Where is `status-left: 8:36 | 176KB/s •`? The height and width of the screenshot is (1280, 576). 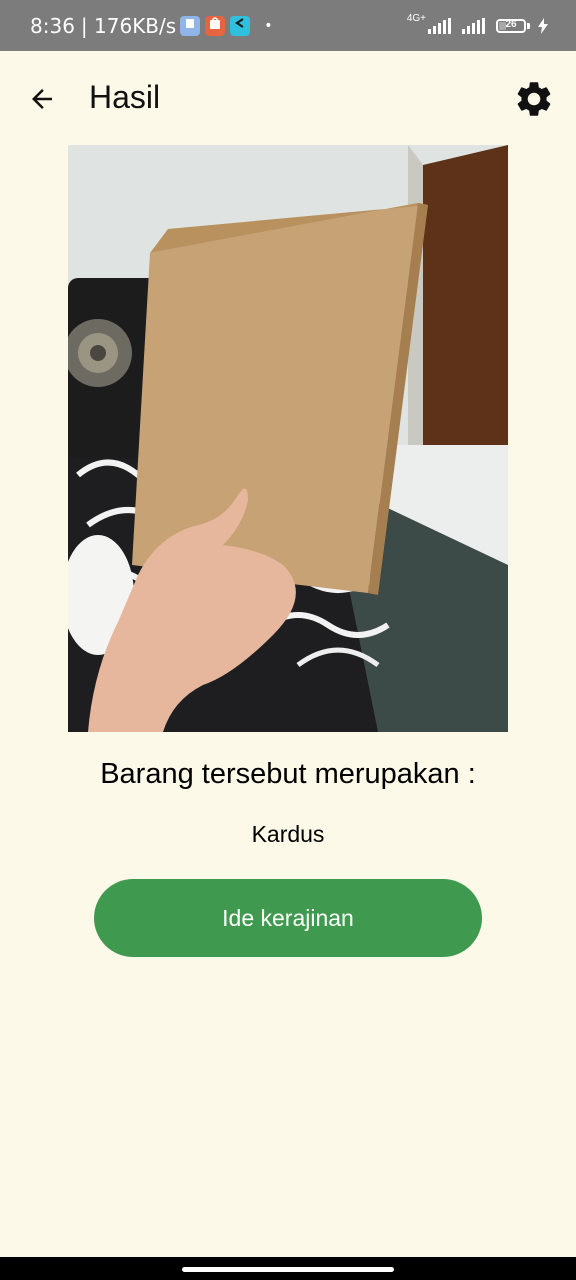
status-left: 8:36 | 176KB/s • is located at coordinates (151, 25).